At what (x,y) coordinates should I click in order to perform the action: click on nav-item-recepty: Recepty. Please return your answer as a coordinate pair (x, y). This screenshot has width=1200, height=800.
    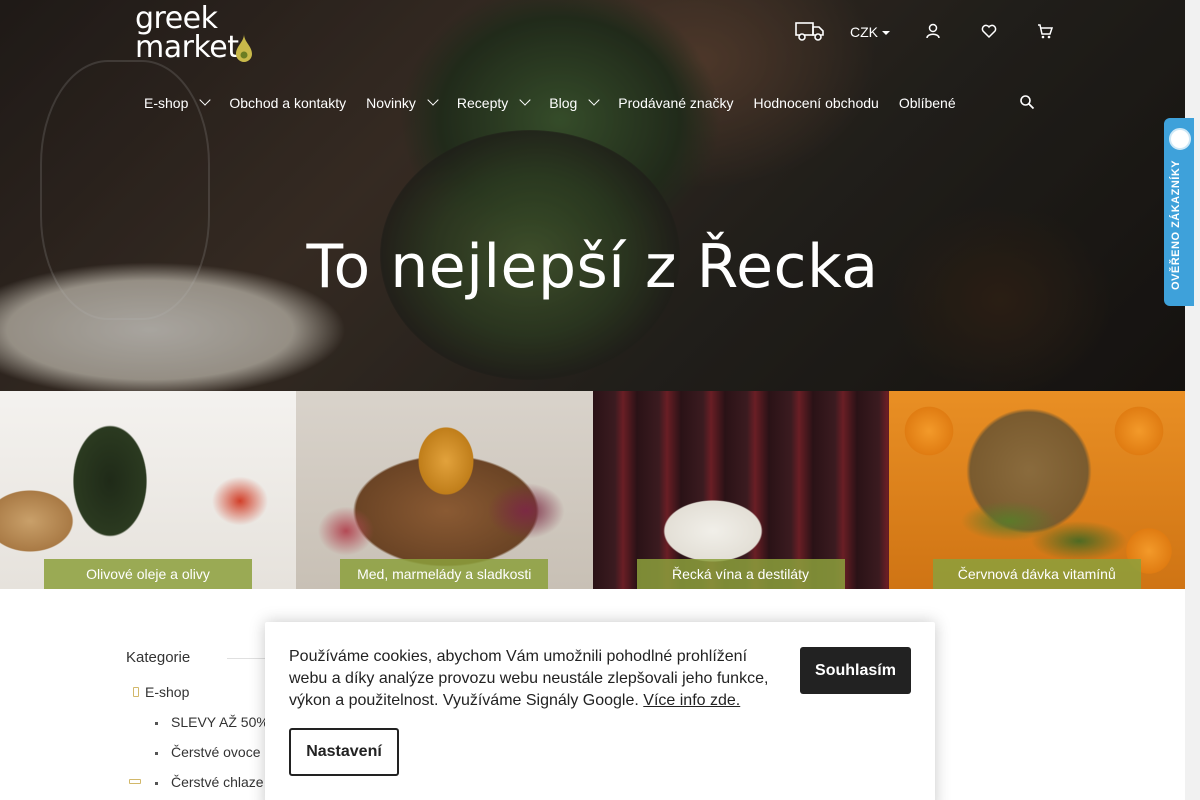
    Looking at the image, I should click on (493, 102).